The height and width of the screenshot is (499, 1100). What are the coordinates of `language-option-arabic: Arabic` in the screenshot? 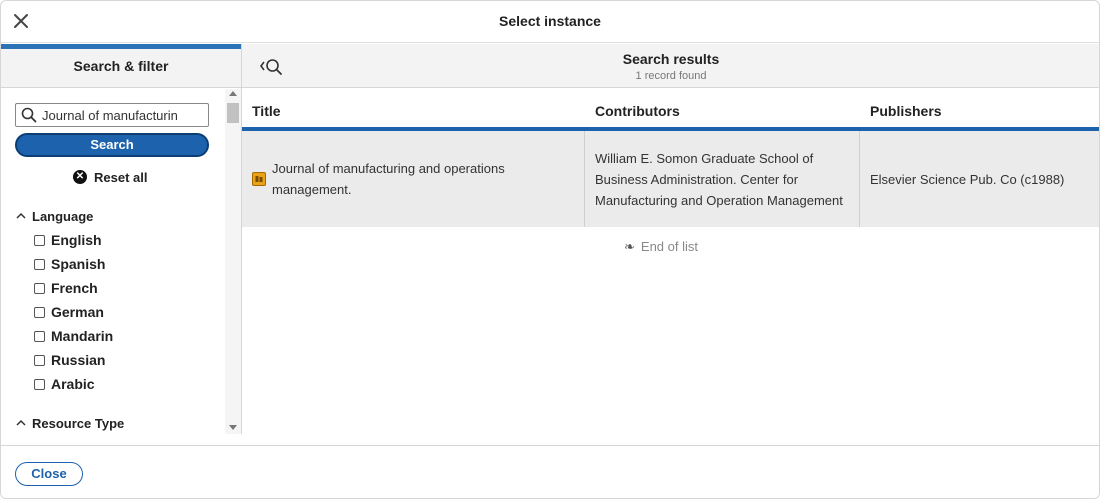 It's located at (64, 384).